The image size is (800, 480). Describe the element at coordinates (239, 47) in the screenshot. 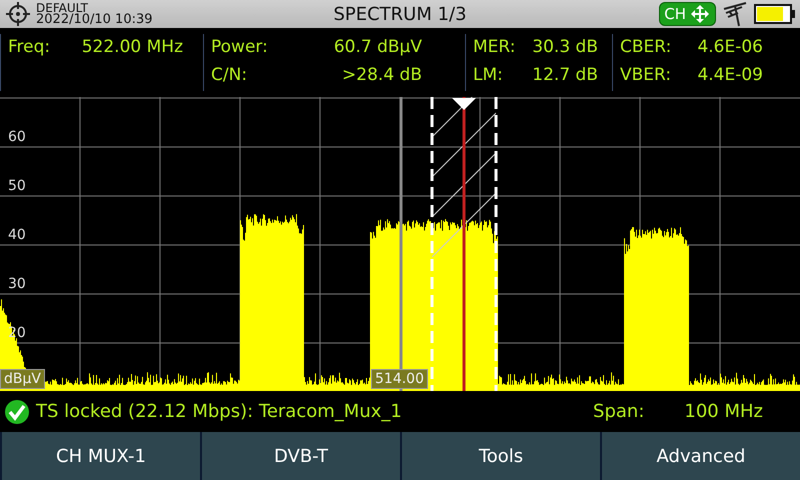

I see `measure-label: Power:` at that location.